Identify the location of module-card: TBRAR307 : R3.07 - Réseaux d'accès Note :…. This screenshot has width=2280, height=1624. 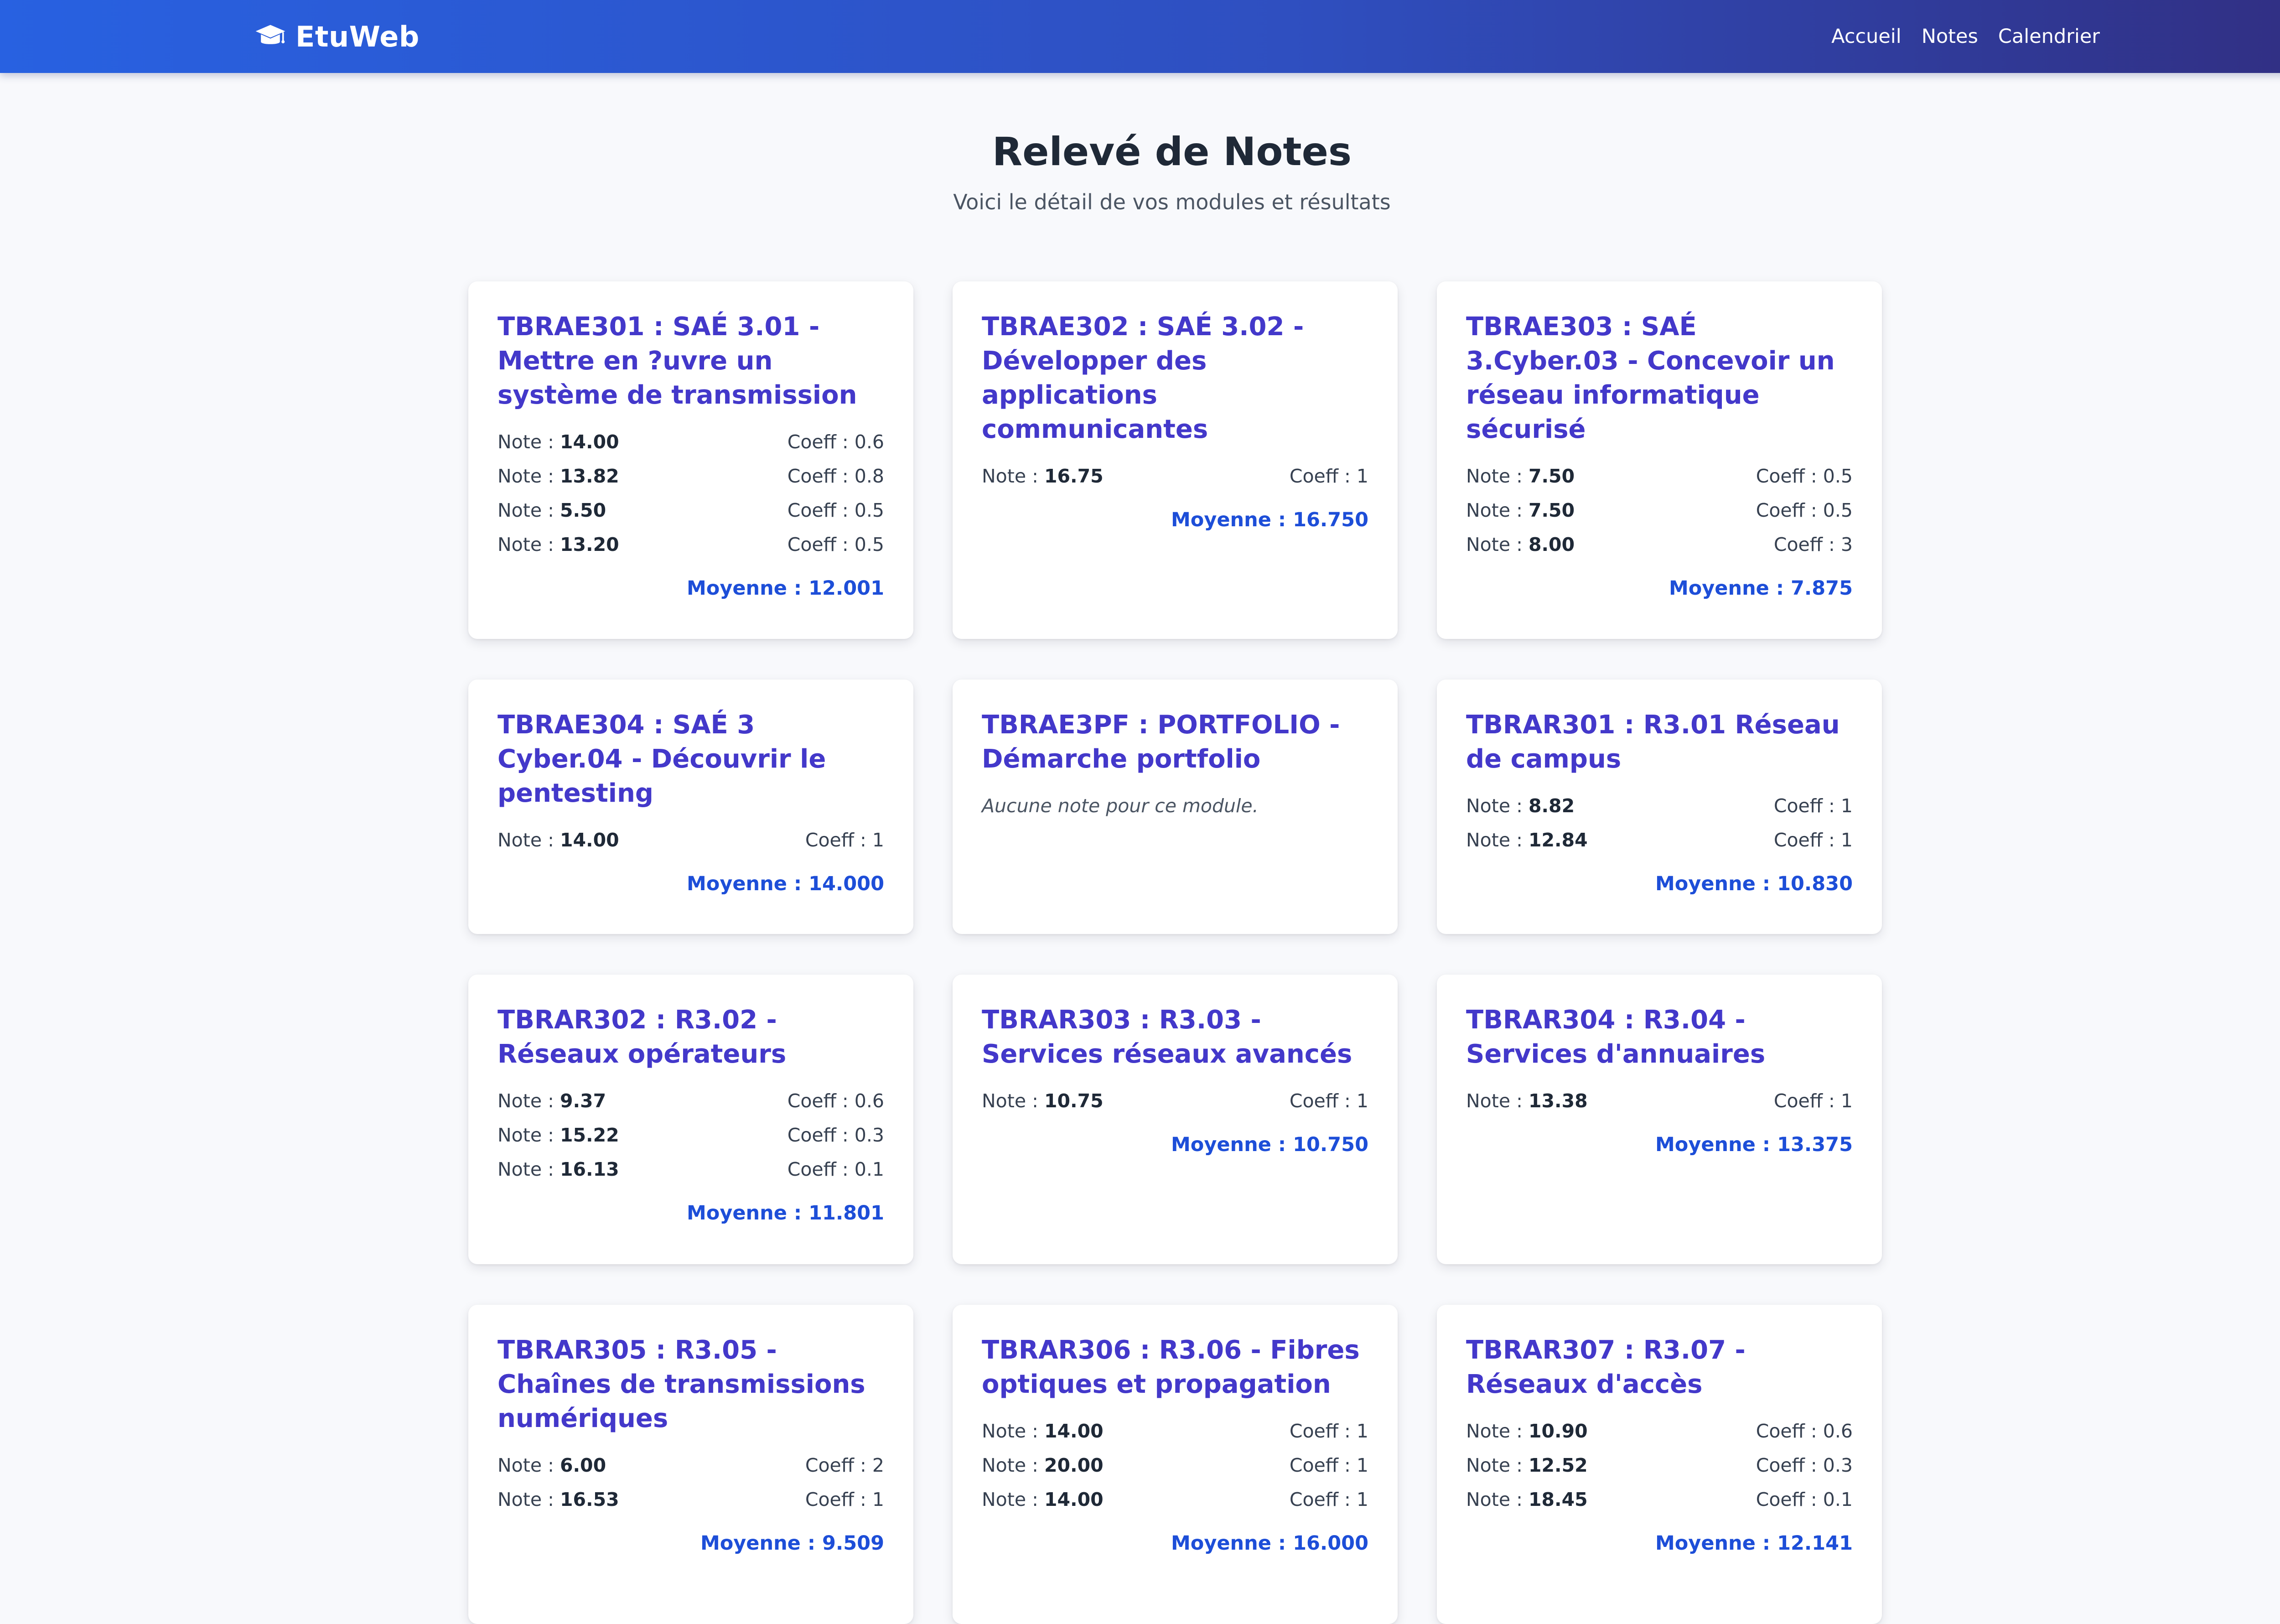
(1660, 1465).